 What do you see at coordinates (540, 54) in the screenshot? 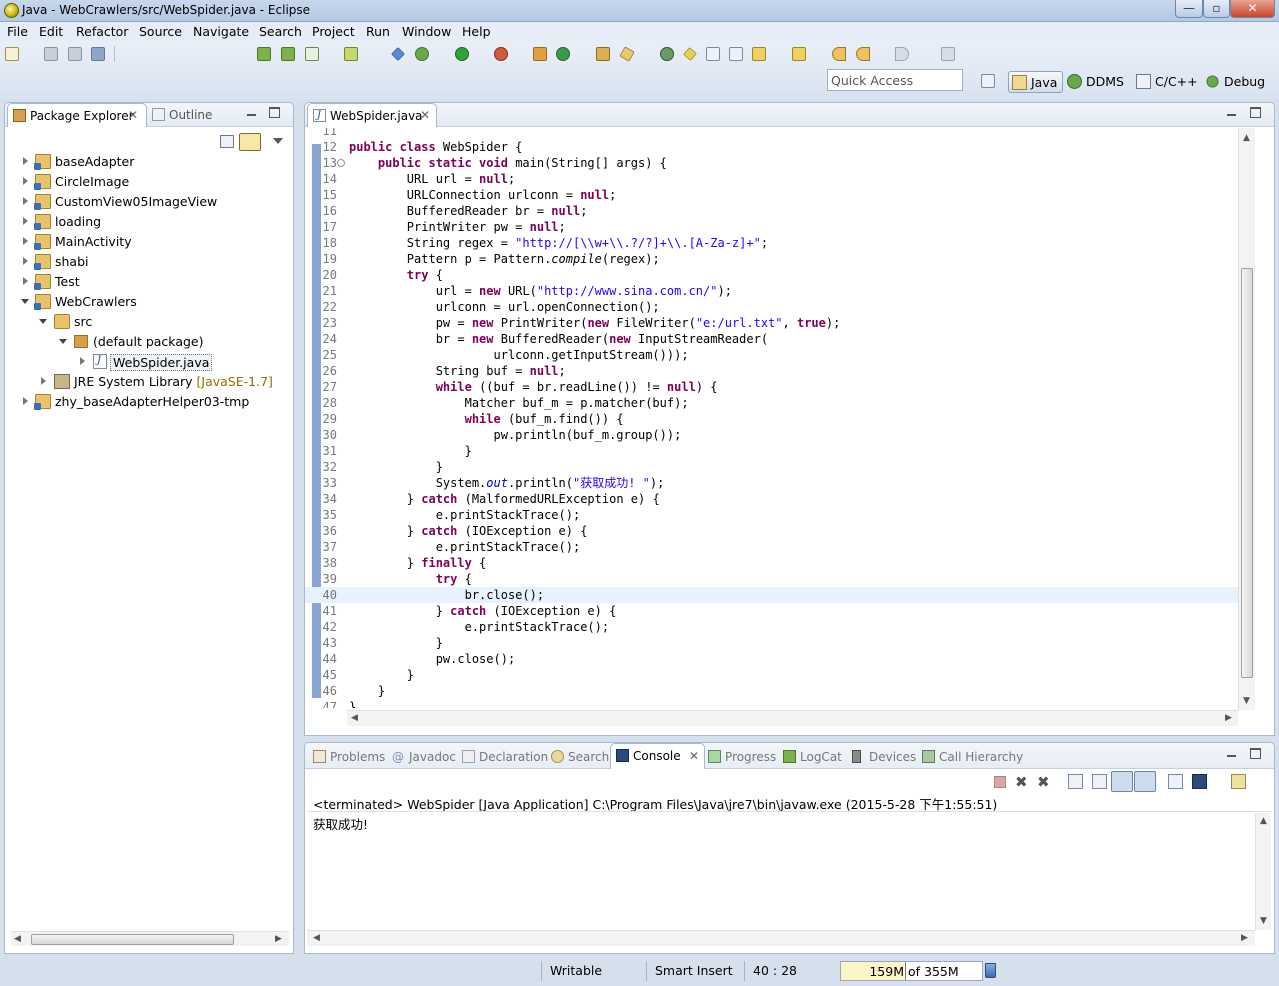
I see `new-java-package-icon` at bounding box center [540, 54].